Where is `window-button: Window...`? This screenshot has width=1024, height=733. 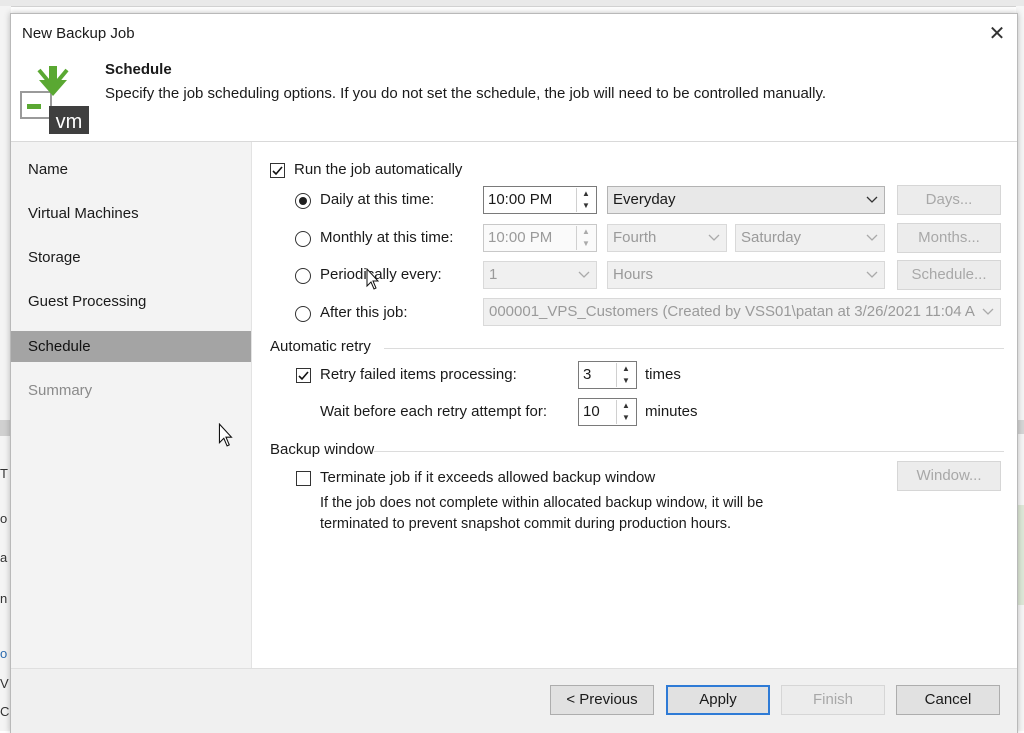 window-button: Window... is located at coordinates (949, 476).